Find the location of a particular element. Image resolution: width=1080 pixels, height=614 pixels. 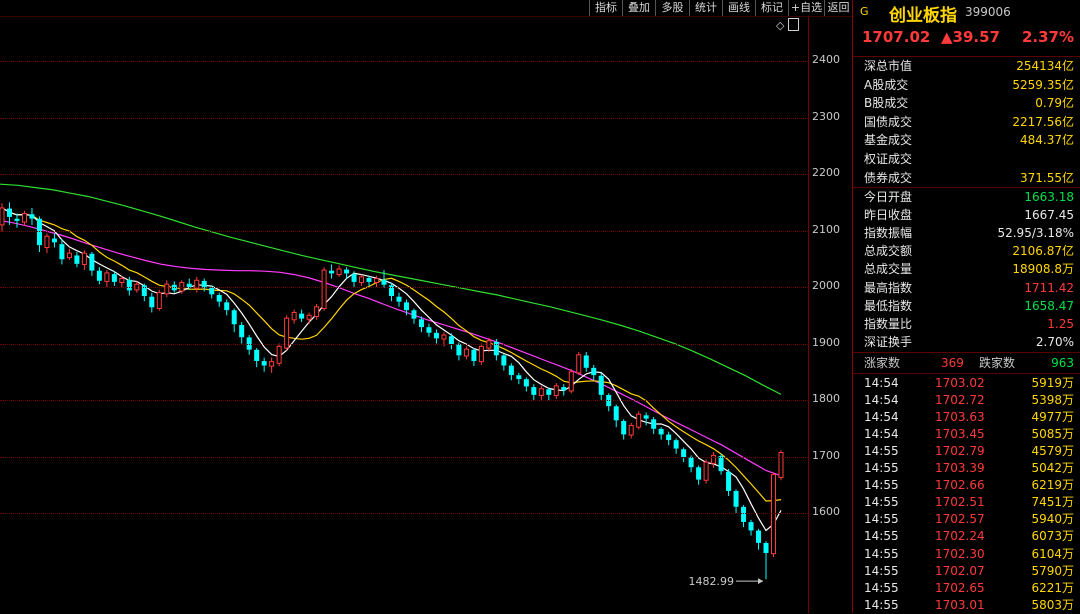

tick-volume: 5940万 is located at coordinates (1052, 519).